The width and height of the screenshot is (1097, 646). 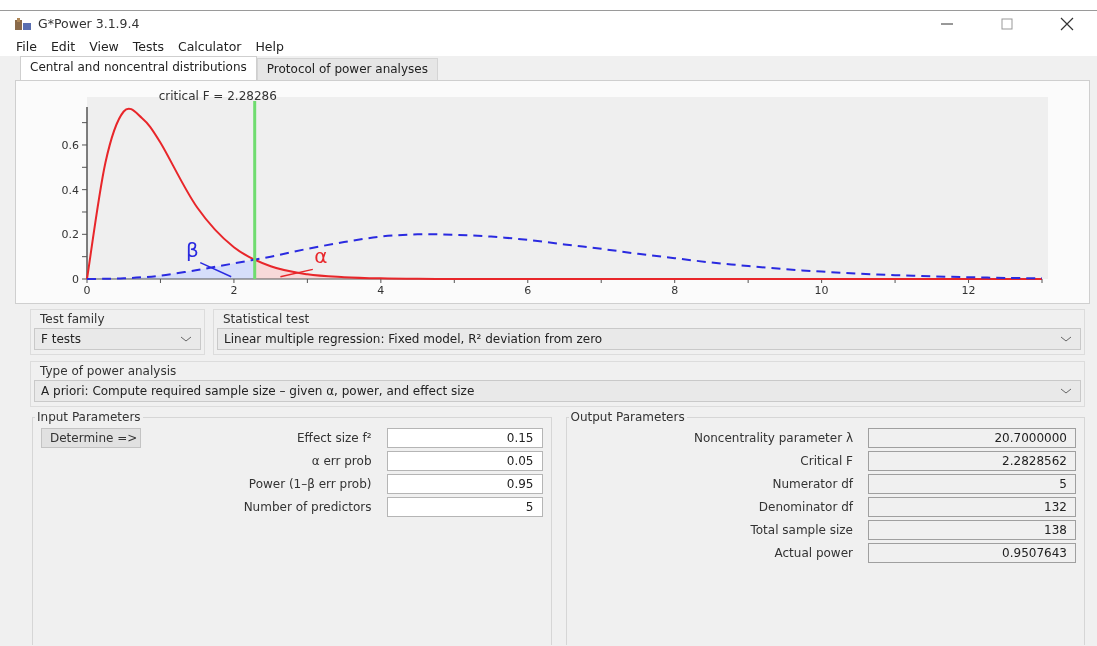 I want to click on annotation-label: β, so click(x=192, y=249).